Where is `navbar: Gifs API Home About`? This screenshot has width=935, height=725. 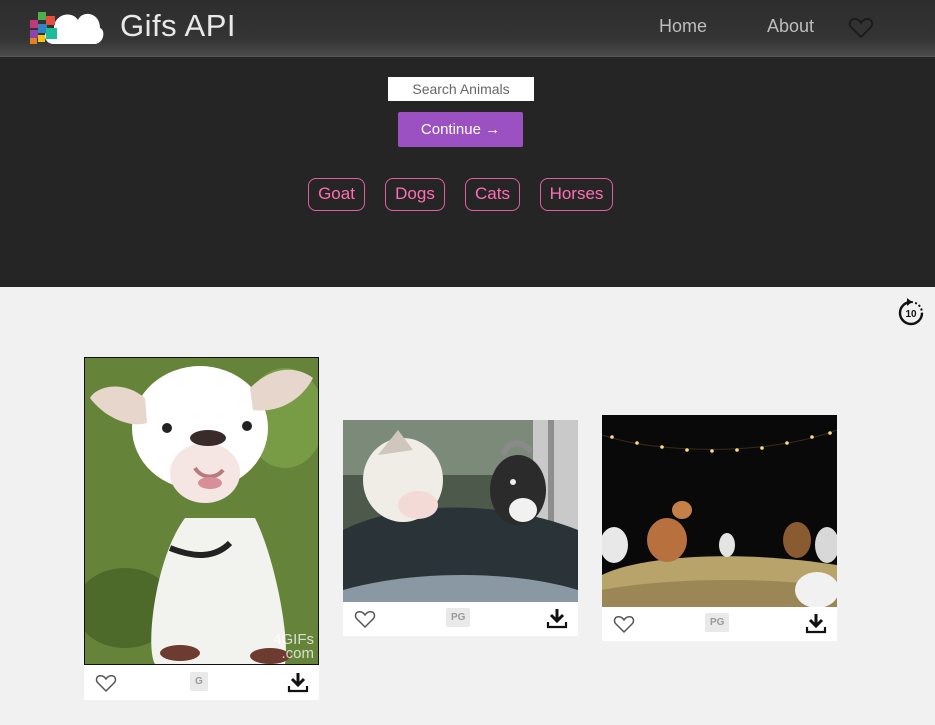
navbar: Gifs API Home About is located at coordinates (467, 28).